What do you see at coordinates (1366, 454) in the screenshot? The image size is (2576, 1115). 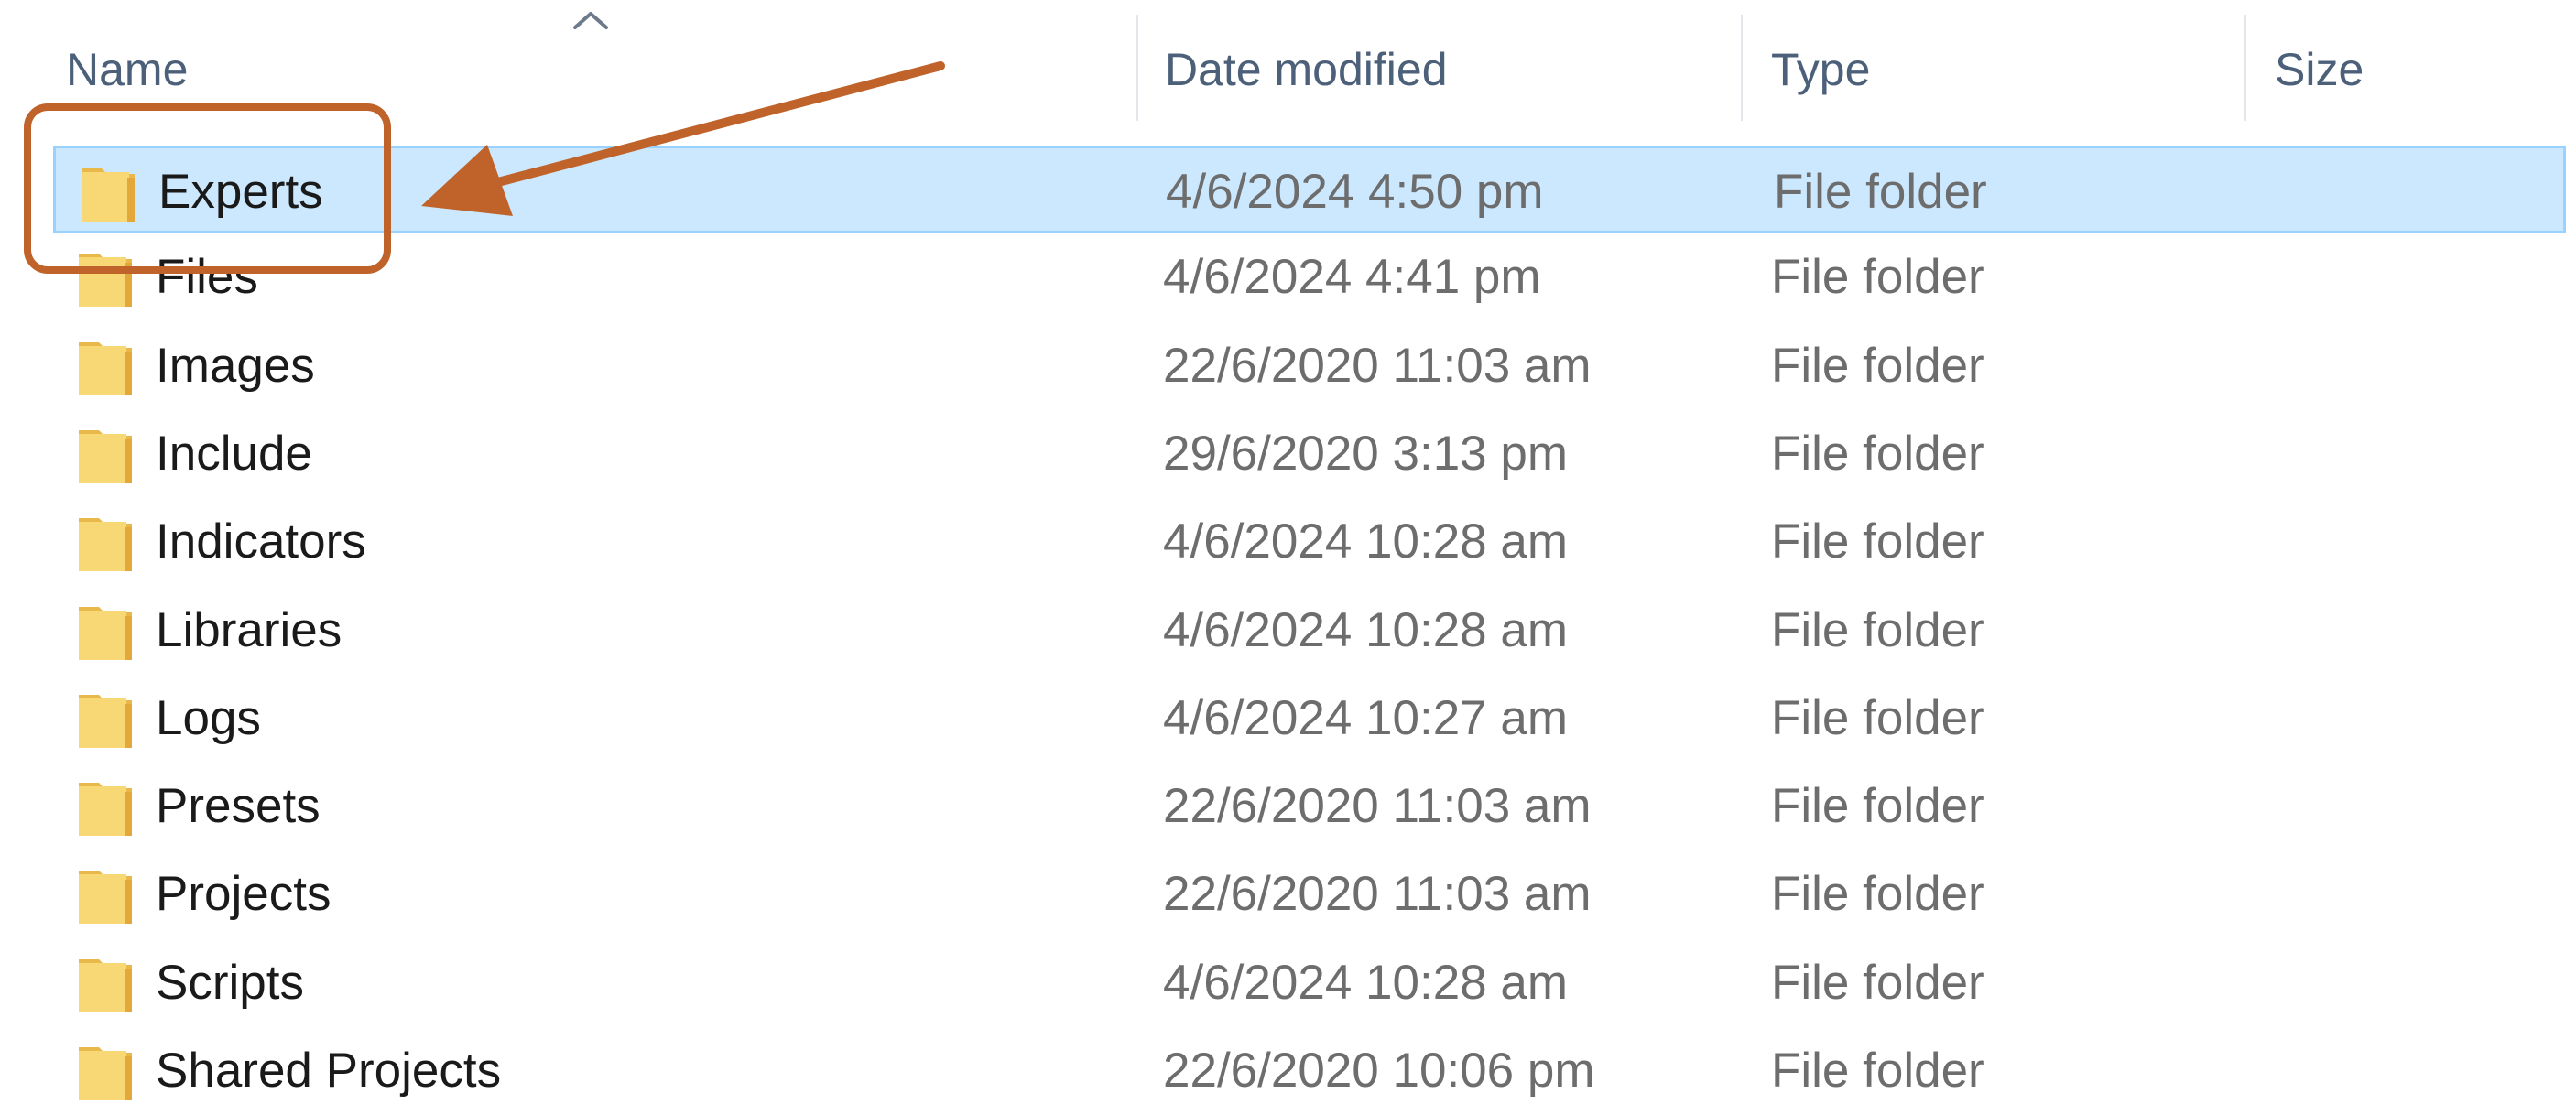 I see `file-date-modified: 29/6/2020 3:13 pm` at bounding box center [1366, 454].